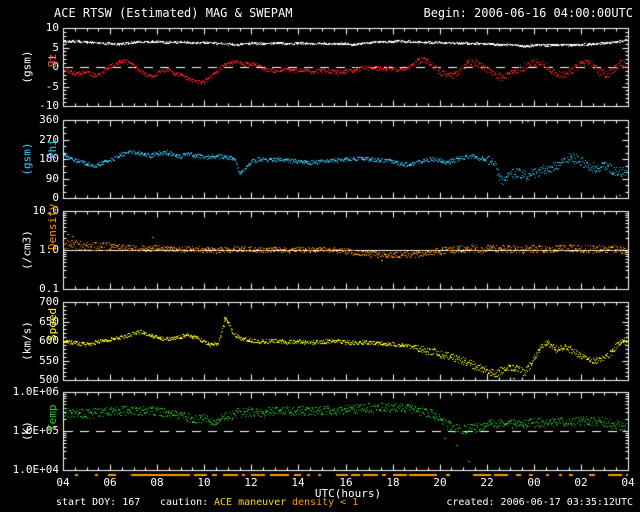 The width and height of the screenshot is (640, 512). What do you see at coordinates (184, 502) in the screenshot?
I see `caution-label: caution:` at bounding box center [184, 502].